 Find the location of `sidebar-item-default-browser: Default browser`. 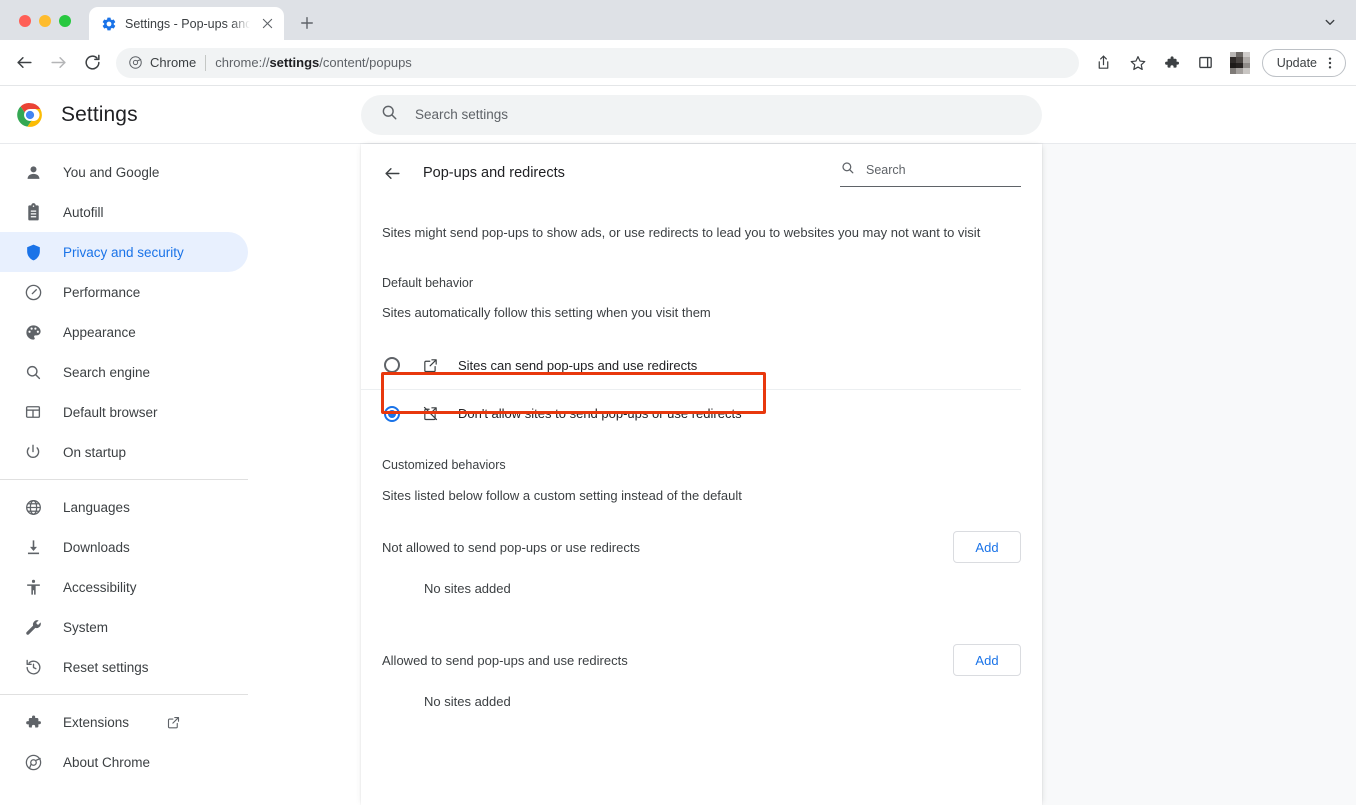

sidebar-item-default-browser: Default browser is located at coordinates (124, 412).